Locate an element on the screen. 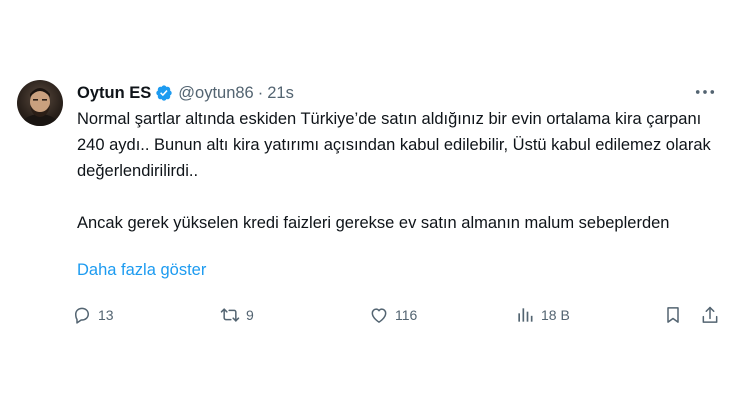  avatar is located at coordinates (40, 103).